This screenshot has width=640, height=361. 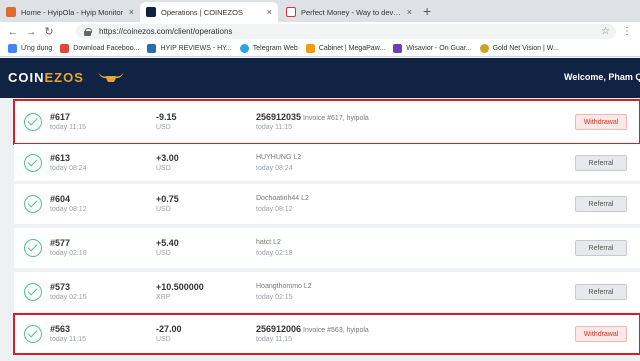 What do you see at coordinates (26, 77) in the screenshot?
I see `logo-text: COIN` at bounding box center [26, 77].